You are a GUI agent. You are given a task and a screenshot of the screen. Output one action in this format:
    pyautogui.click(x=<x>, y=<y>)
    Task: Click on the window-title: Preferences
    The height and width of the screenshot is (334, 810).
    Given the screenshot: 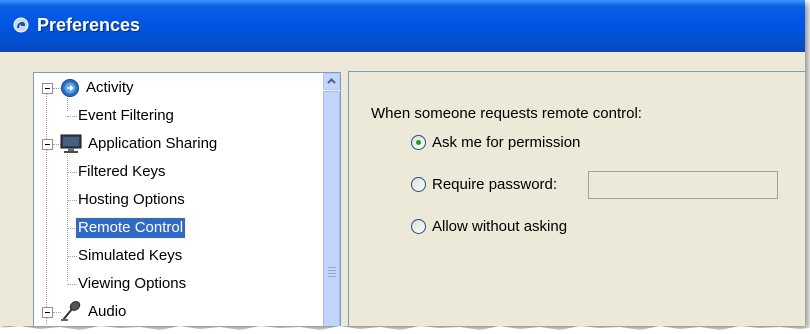 What is the action you would take?
    pyautogui.click(x=89, y=25)
    